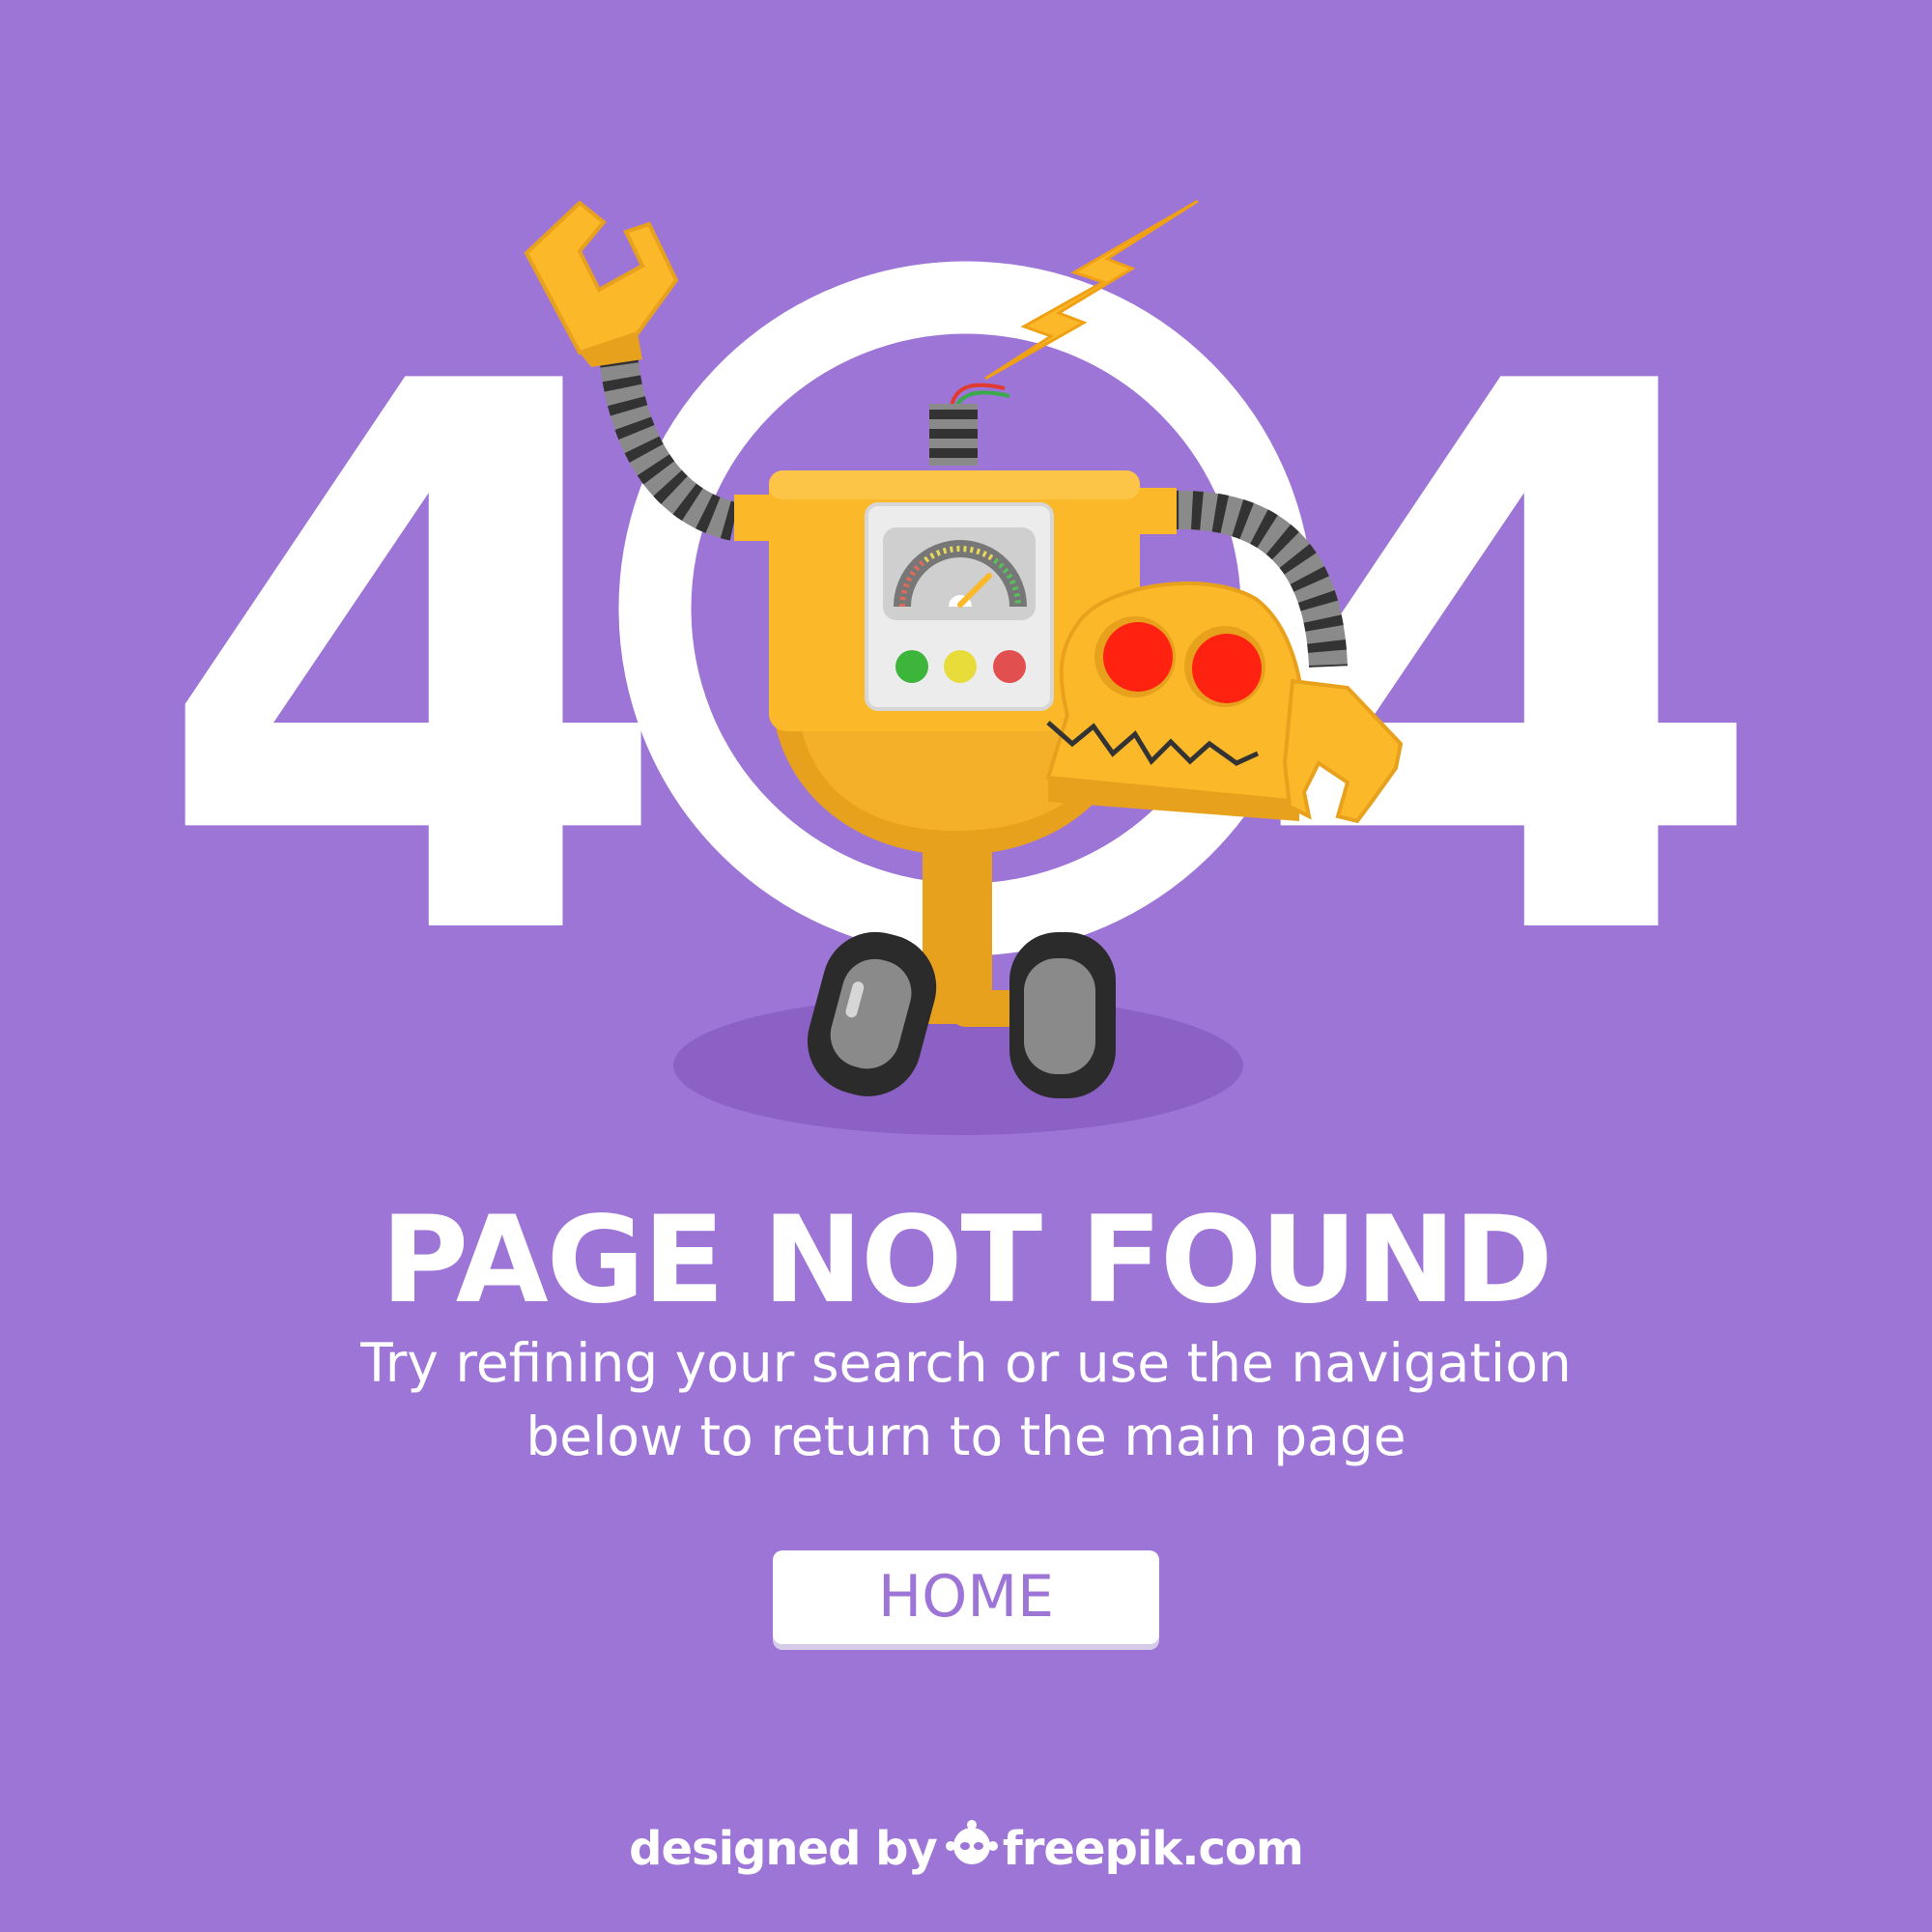  I want to click on page-title: PAGE NOT FOUND, so click(967, 1260).